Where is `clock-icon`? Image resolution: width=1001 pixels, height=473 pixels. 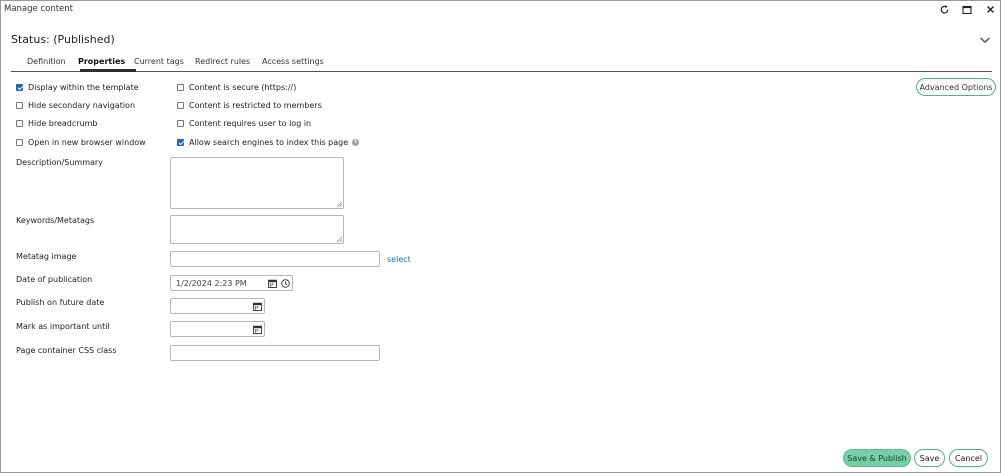 clock-icon is located at coordinates (285, 283).